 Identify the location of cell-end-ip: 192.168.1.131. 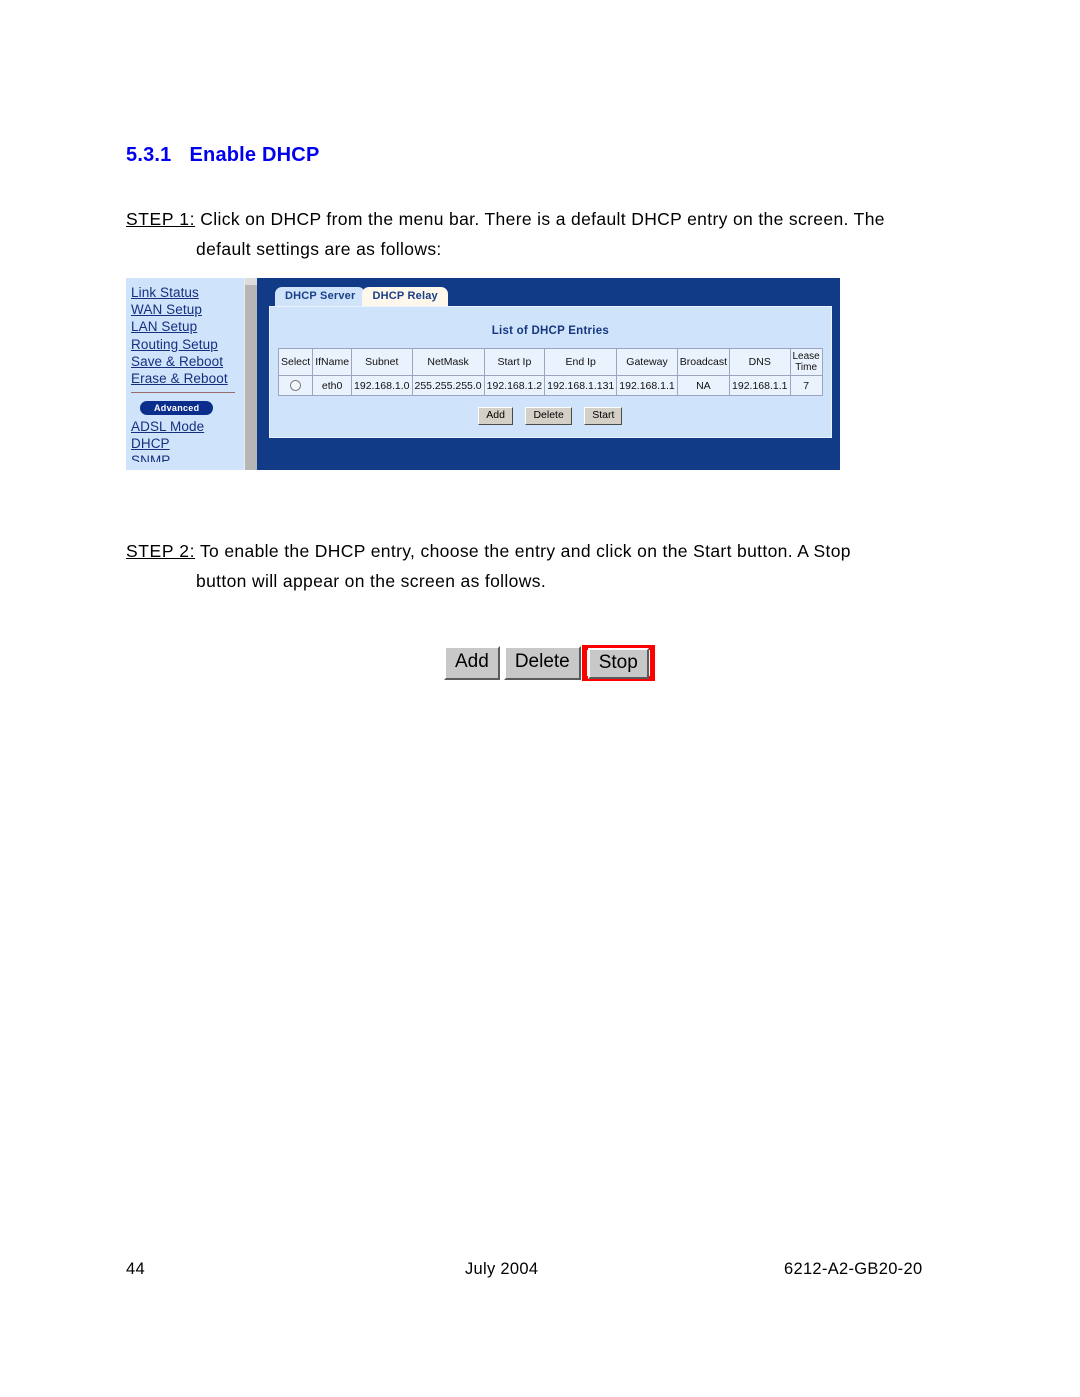
(581, 385).